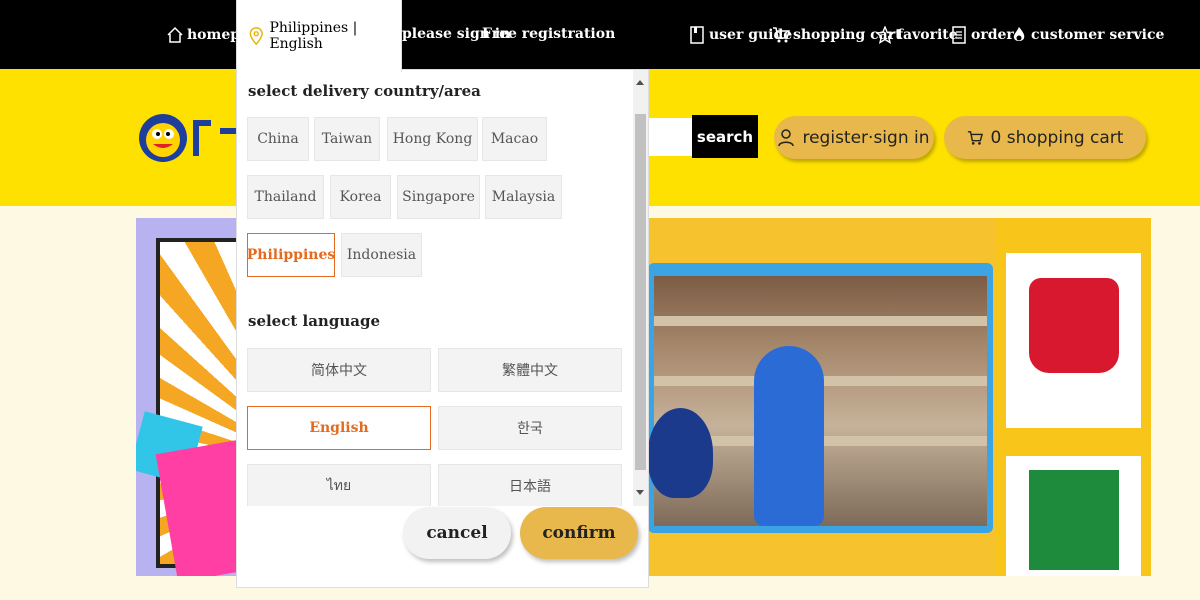  I want to click on dropdown-scrollbar, so click(640, 288).